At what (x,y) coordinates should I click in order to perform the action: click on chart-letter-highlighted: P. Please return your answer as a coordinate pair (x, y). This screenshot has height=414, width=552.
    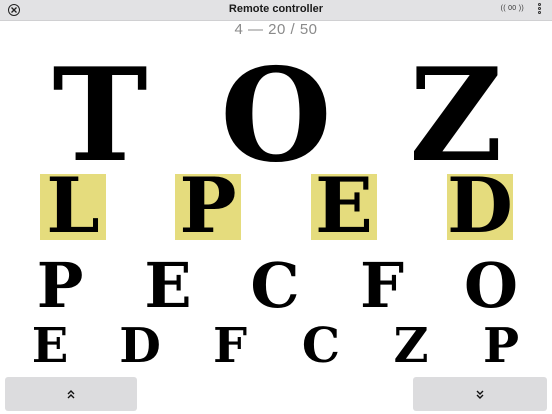
    Looking at the image, I should click on (208, 206).